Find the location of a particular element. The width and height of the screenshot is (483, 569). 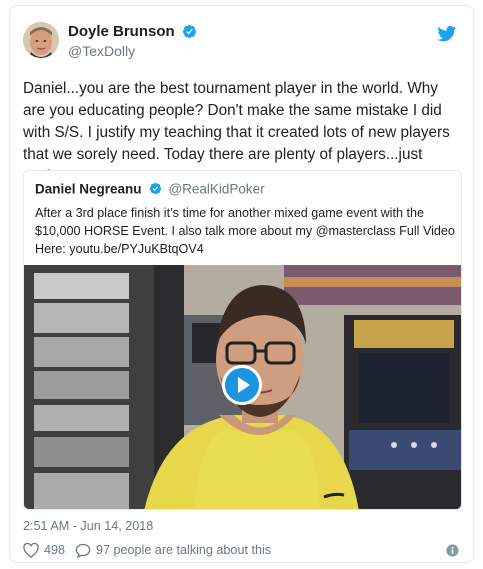

quoted-author-name: Daniel Negreanu is located at coordinates (88, 189).